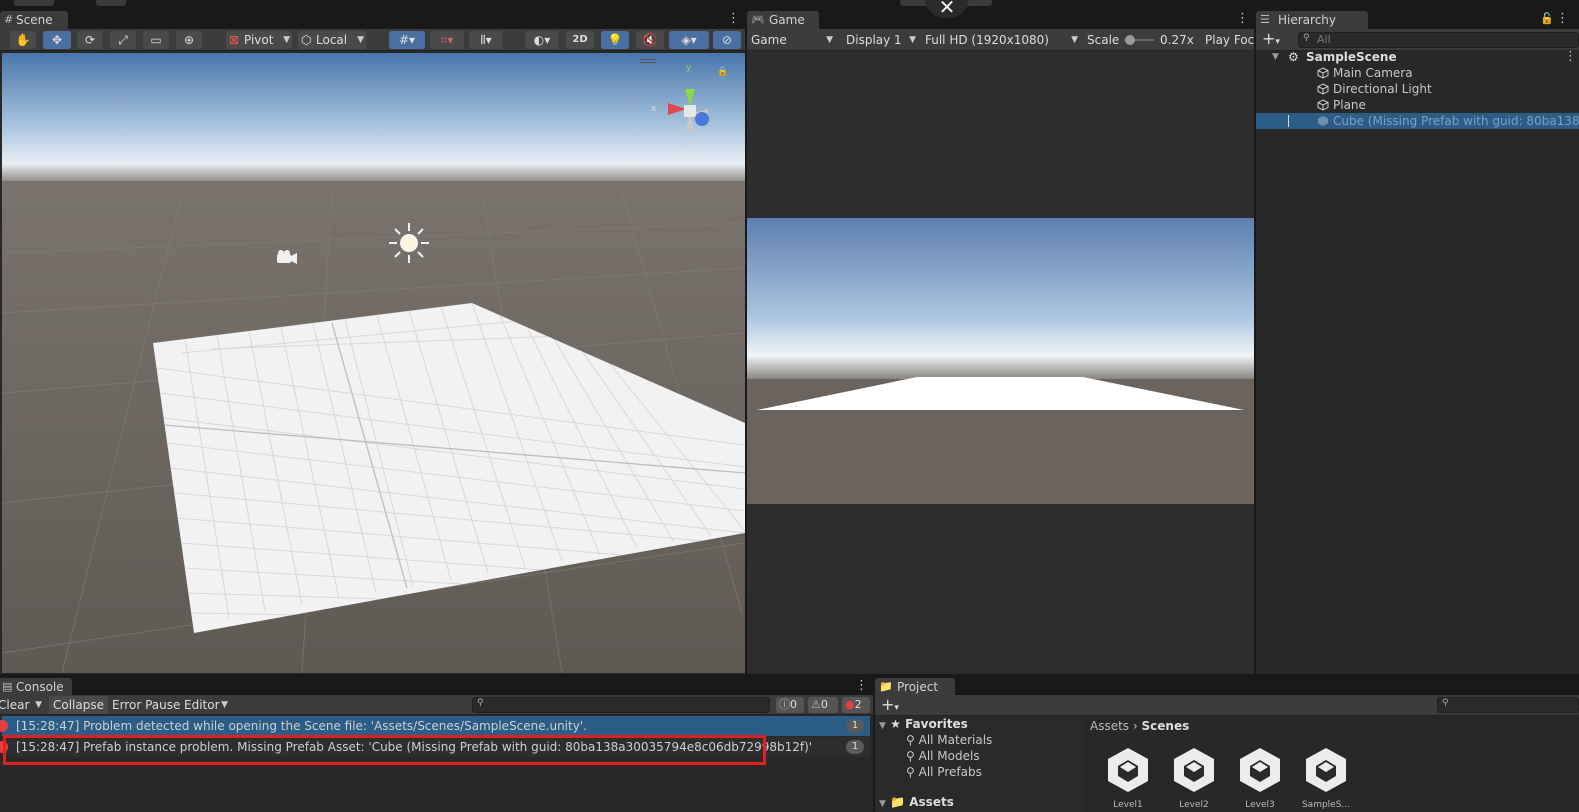 This screenshot has width=1579, height=812. I want to click on rect-tool-button: ▭, so click(156, 40).